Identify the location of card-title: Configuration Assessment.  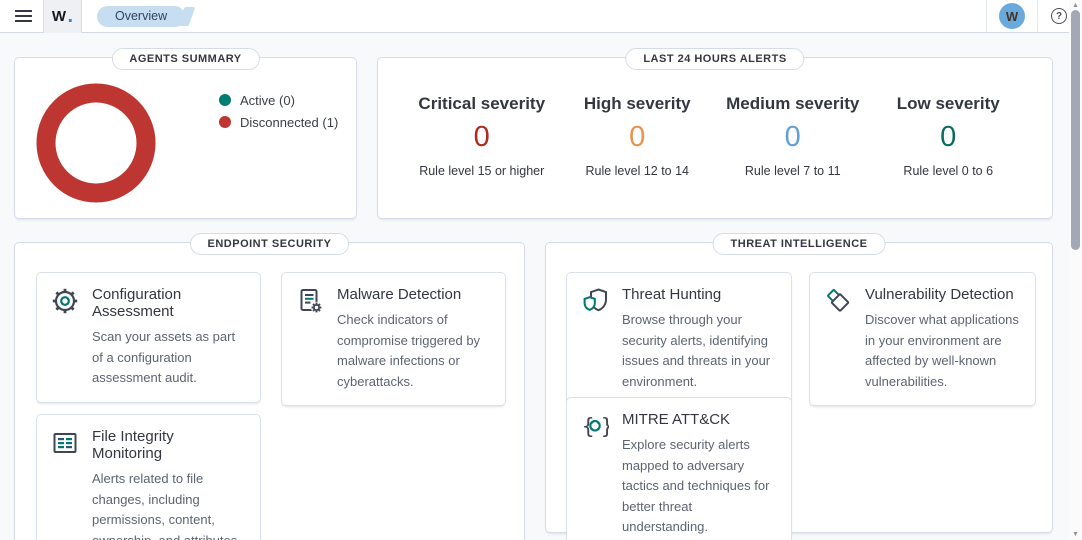
(137, 303).